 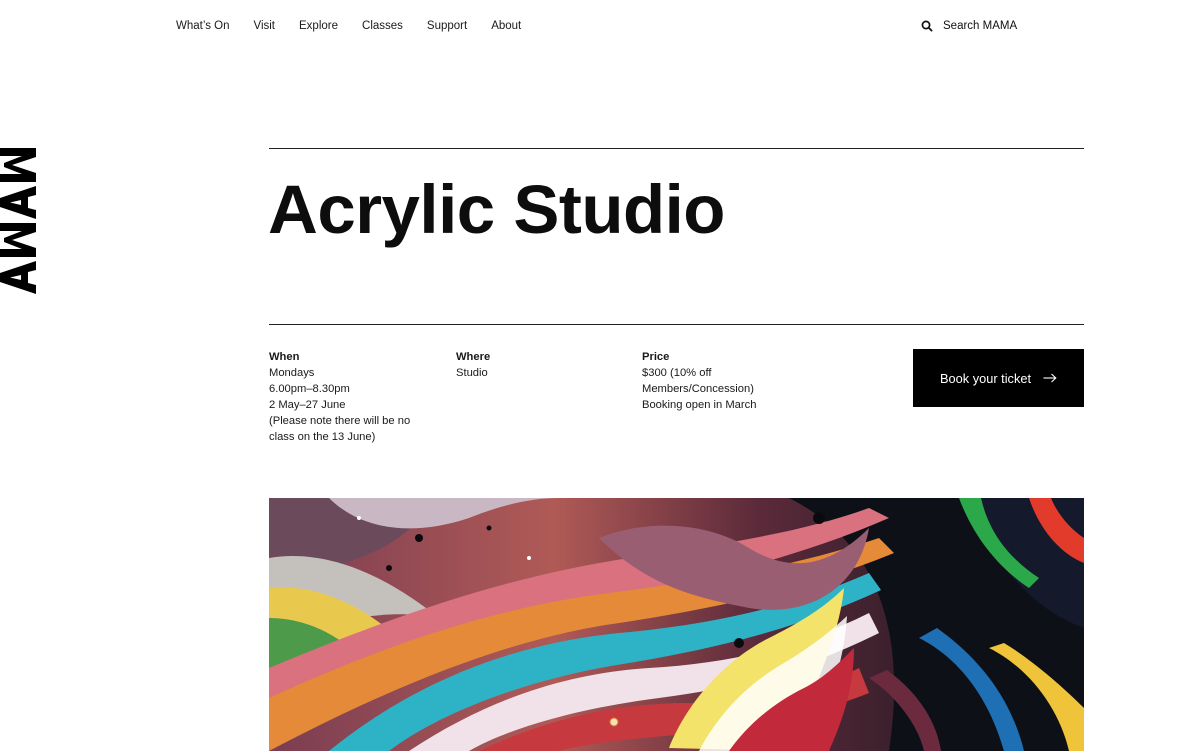 What do you see at coordinates (677, 373) in the screenshot?
I see `price-line: $300 (10% off` at bounding box center [677, 373].